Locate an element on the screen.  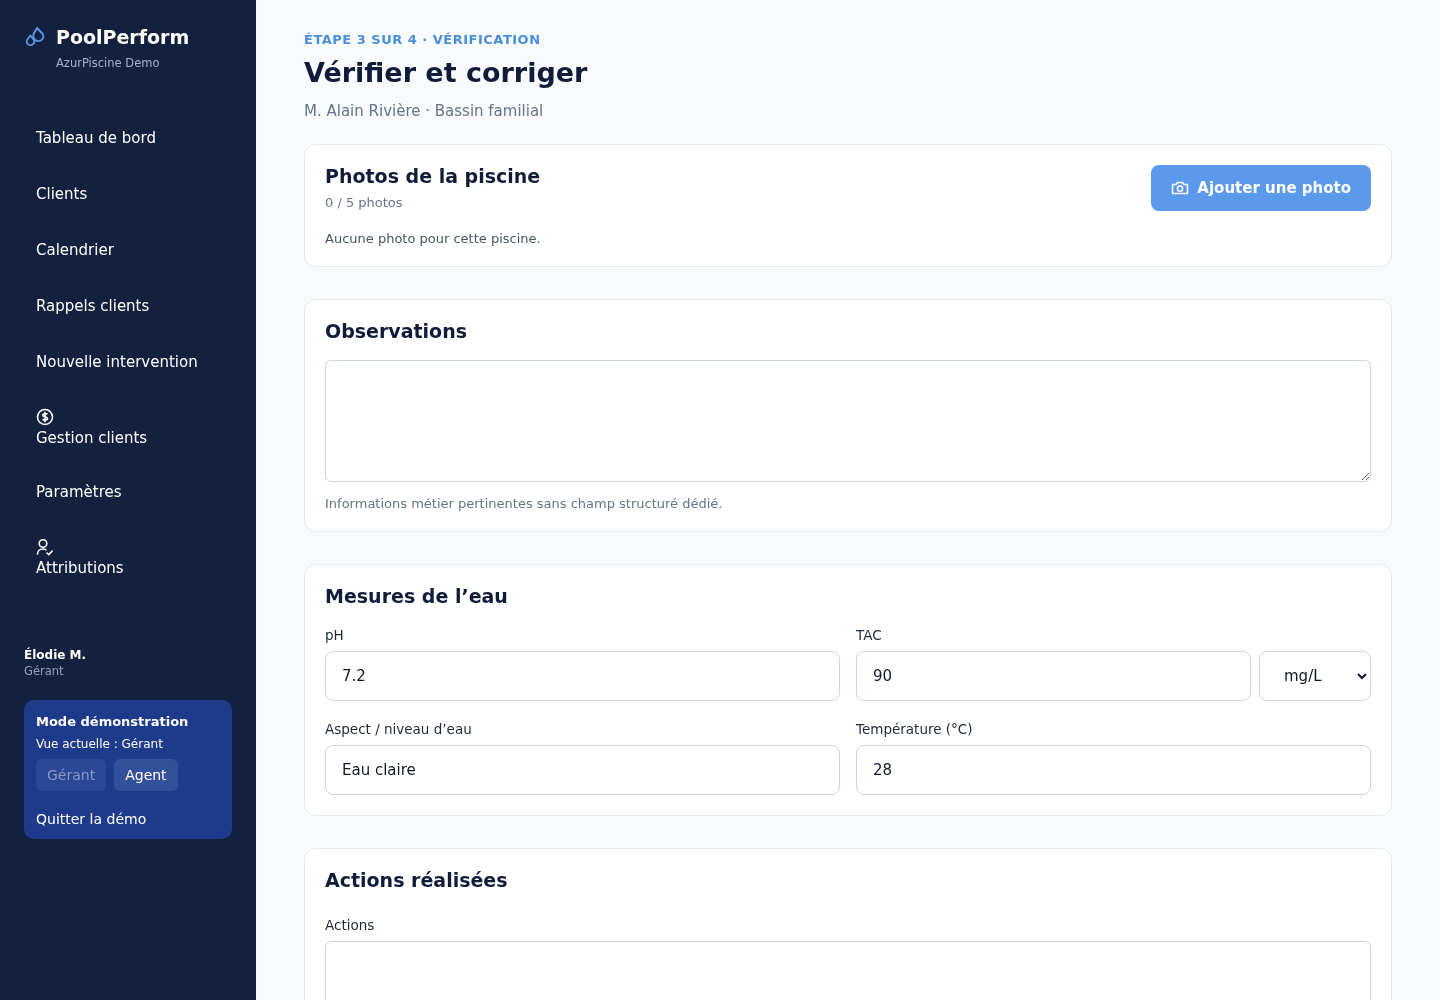
water-drops-icon is located at coordinates (35, 37).